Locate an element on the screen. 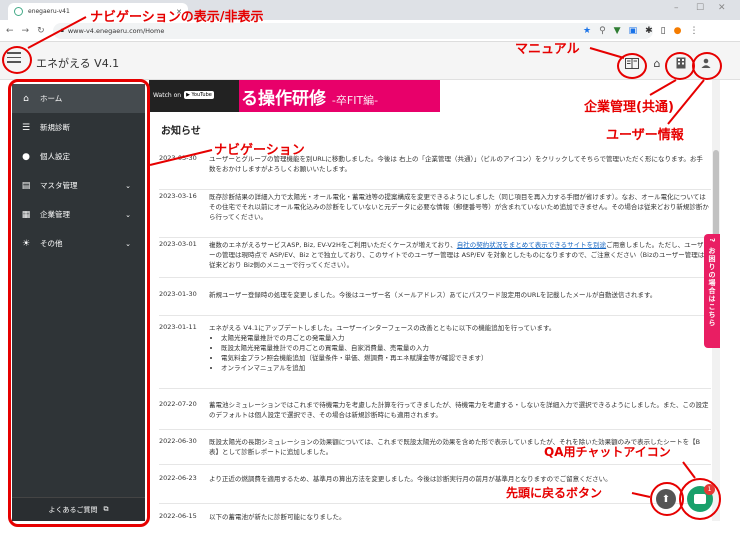  video-overlay: Watch on ▶ YouTube is located at coordinates (194, 96).